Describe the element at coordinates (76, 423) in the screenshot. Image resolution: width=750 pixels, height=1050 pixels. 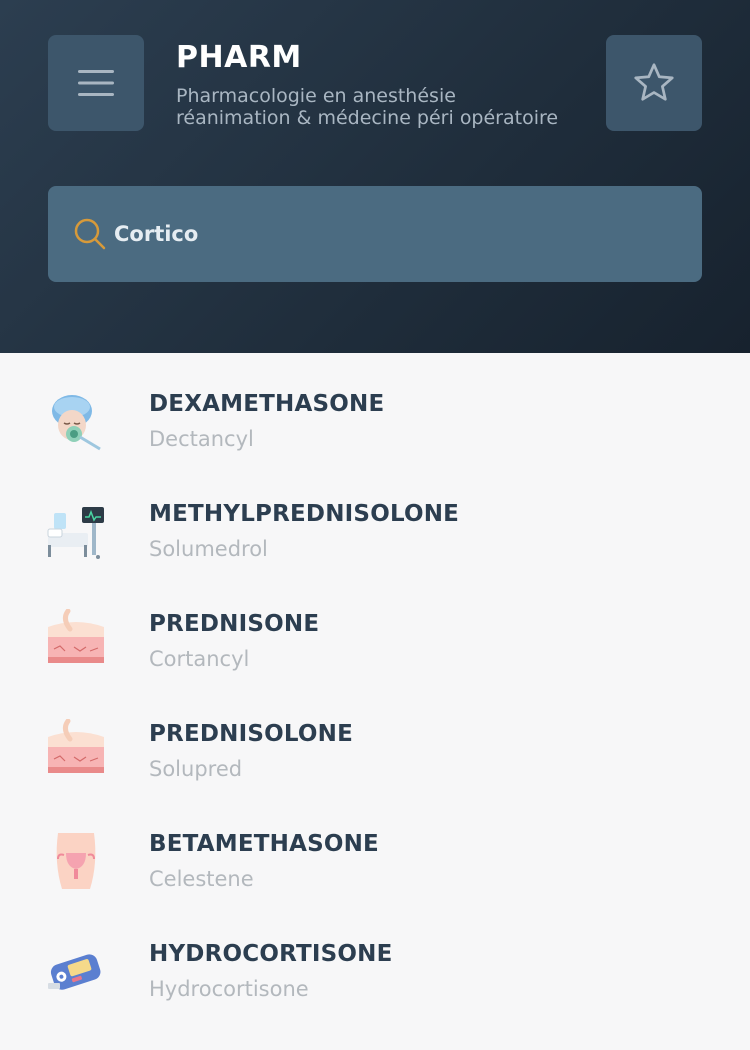
I see `patient-mask-icon` at that location.